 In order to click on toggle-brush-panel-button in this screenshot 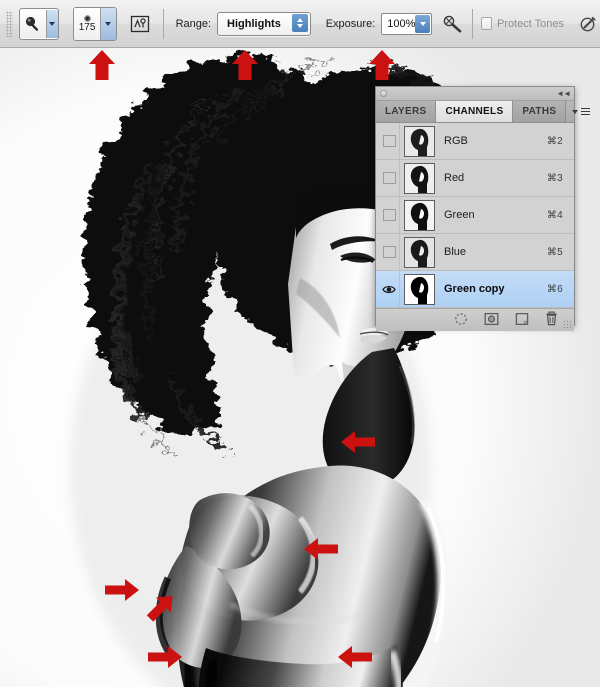, I will do `click(140, 24)`.